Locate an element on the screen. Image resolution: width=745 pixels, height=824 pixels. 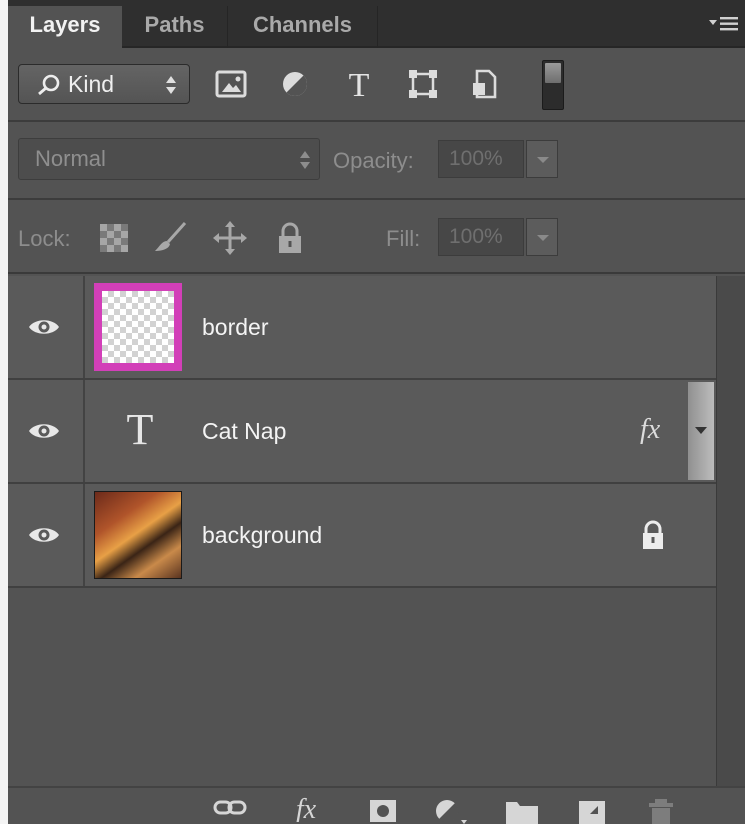
layer-effects-icon: fx is located at coordinates (650, 430).